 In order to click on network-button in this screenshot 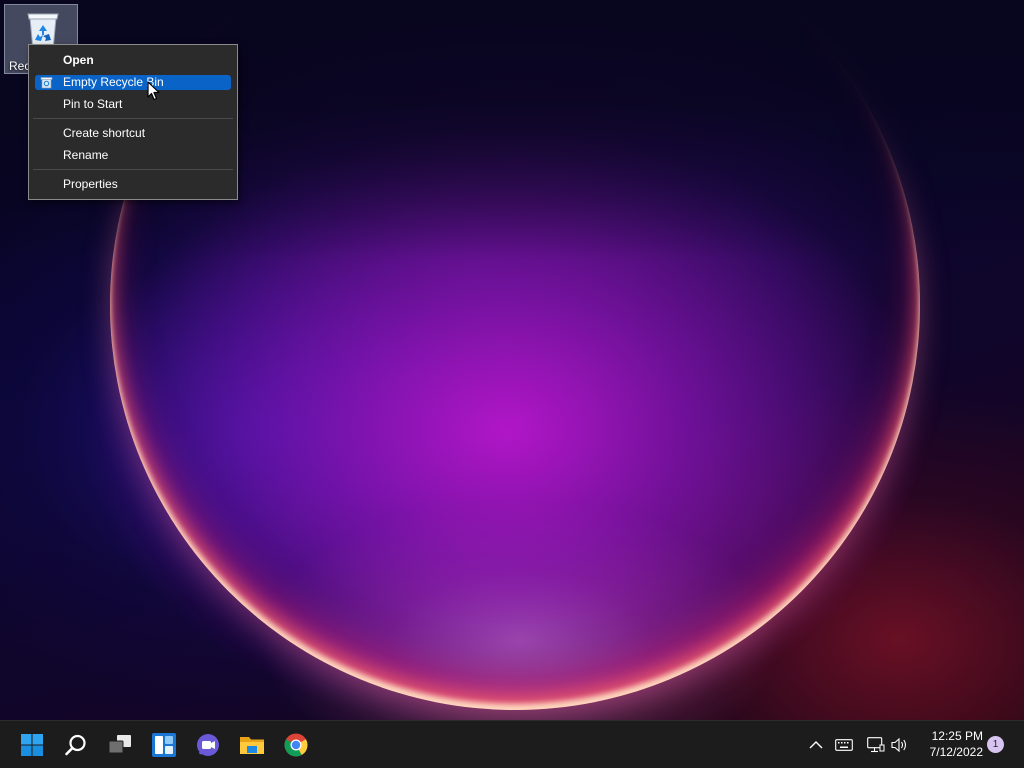, I will do `click(876, 745)`.